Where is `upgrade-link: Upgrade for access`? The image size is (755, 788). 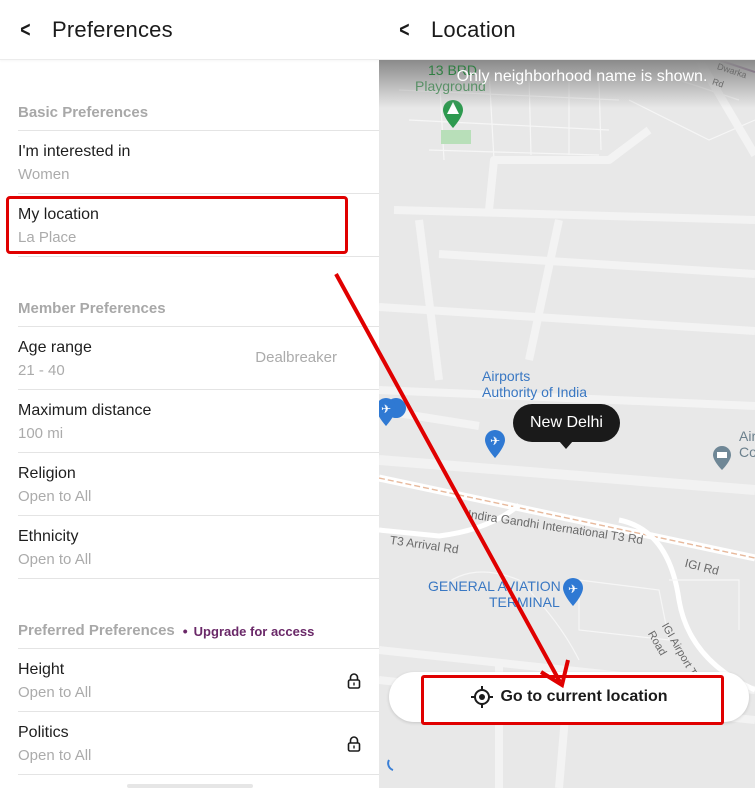
upgrade-link: Upgrade for access is located at coordinates (254, 631).